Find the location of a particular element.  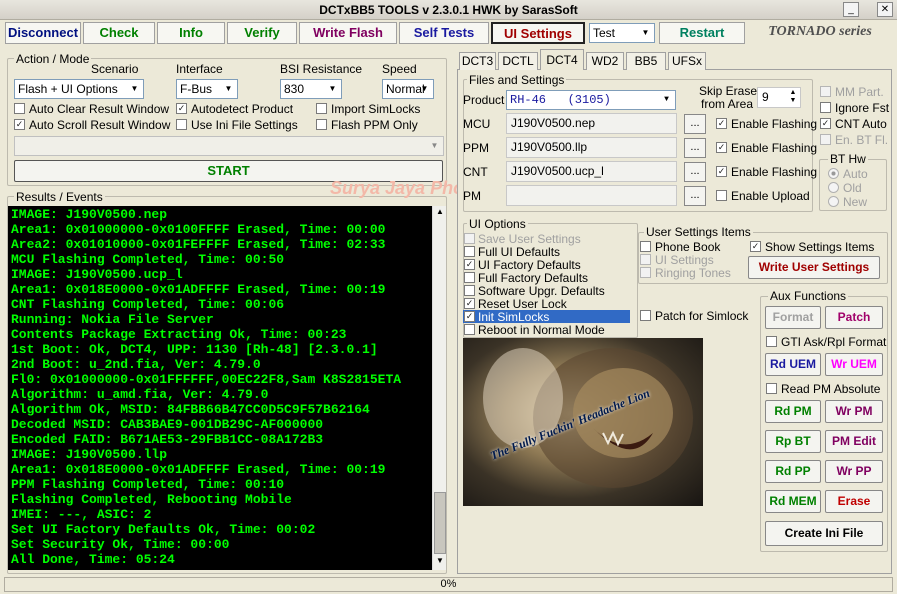

spinner-arrows-icon: ▲ ▼ is located at coordinates (793, 97).